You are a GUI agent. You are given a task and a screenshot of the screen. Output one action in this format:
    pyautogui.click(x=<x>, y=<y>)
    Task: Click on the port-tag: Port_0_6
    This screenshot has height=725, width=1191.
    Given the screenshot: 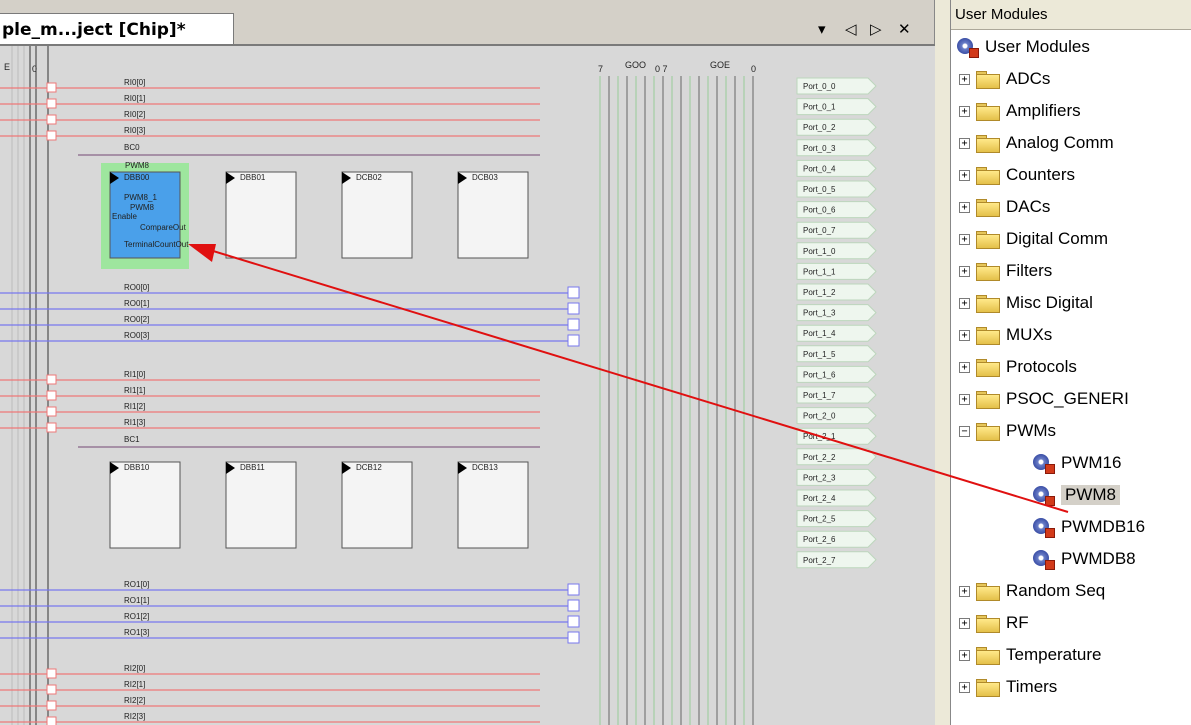 What is the action you would take?
    pyautogui.click(x=836, y=210)
    